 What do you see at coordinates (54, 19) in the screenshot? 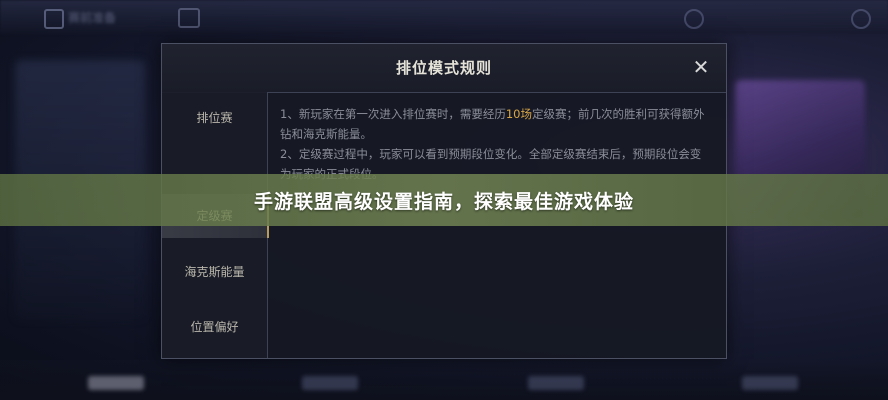
I see `back-icon` at bounding box center [54, 19].